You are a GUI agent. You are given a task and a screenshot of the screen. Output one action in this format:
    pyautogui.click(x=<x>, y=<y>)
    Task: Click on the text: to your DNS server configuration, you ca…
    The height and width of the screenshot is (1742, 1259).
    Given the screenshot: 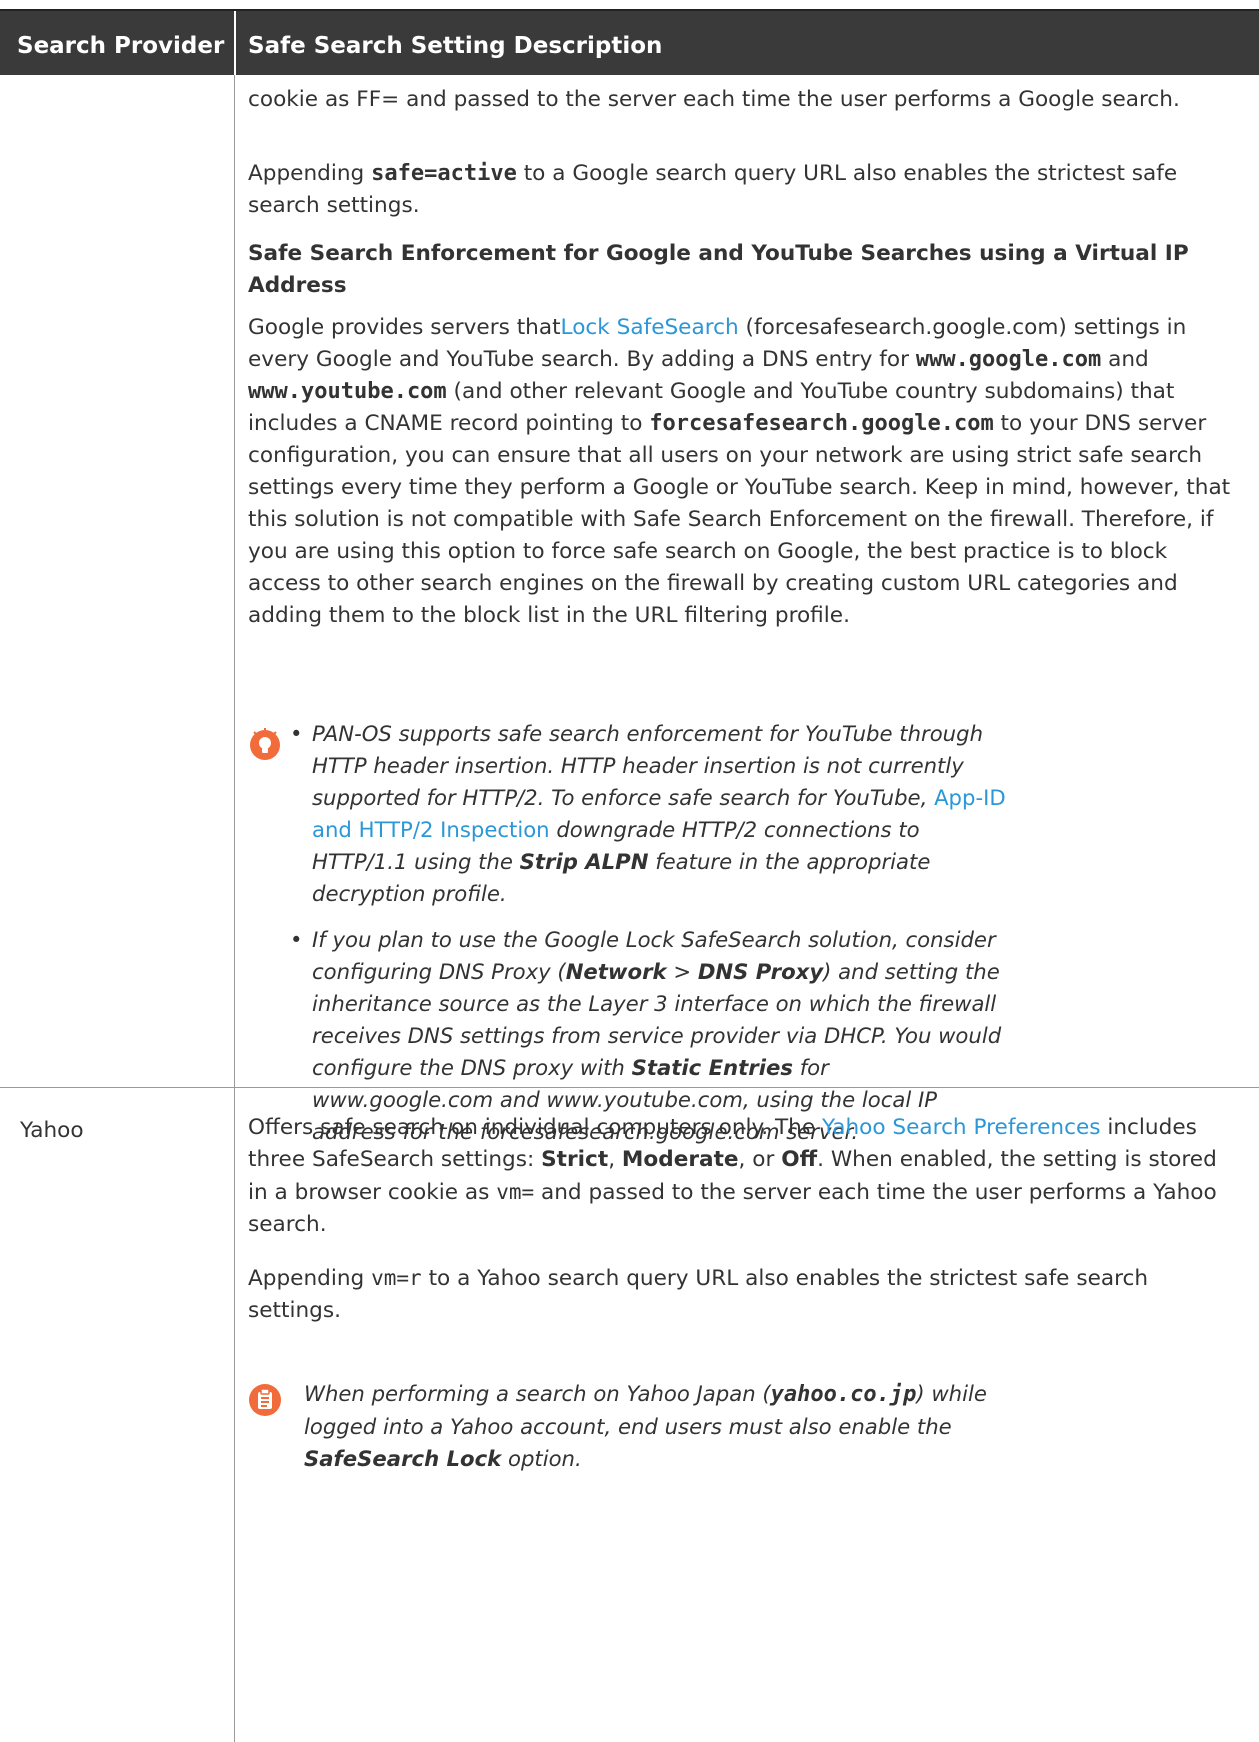 What is the action you would take?
    pyautogui.click(x=739, y=519)
    